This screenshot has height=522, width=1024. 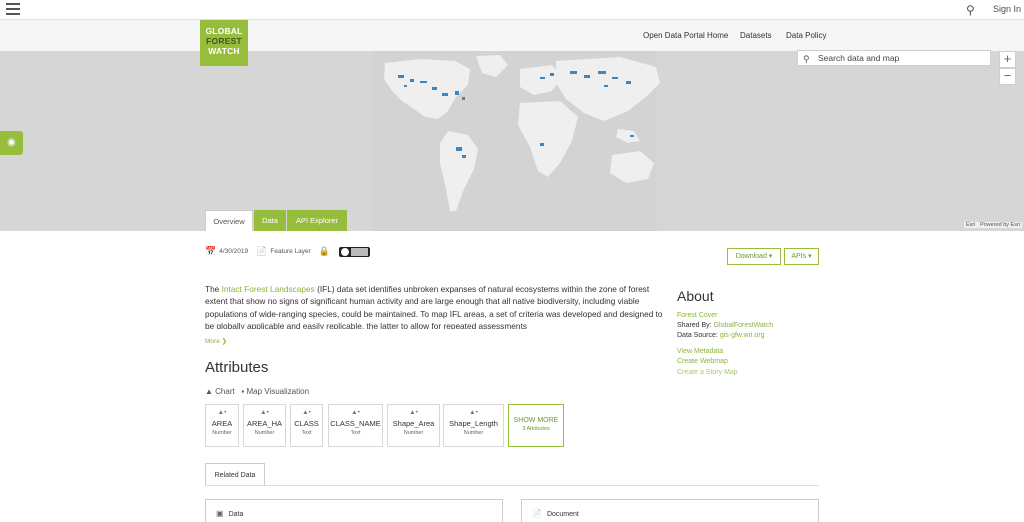 I want to click on data-source-label: Data Source:, so click(x=698, y=335).